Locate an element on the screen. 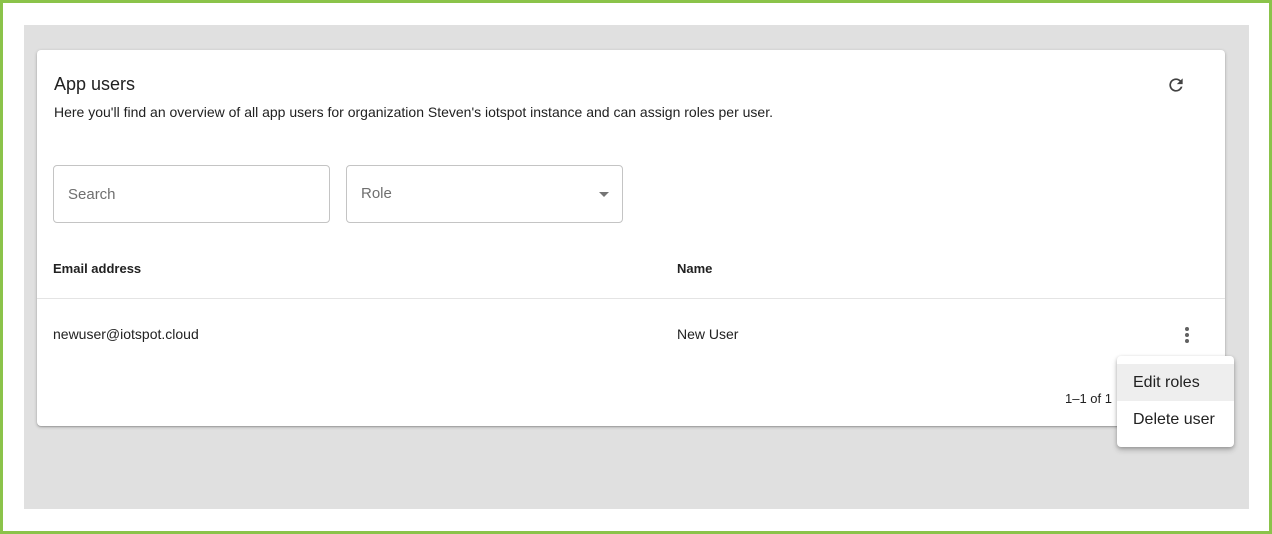  cell-name: New User is located at coordinates (708, 334).